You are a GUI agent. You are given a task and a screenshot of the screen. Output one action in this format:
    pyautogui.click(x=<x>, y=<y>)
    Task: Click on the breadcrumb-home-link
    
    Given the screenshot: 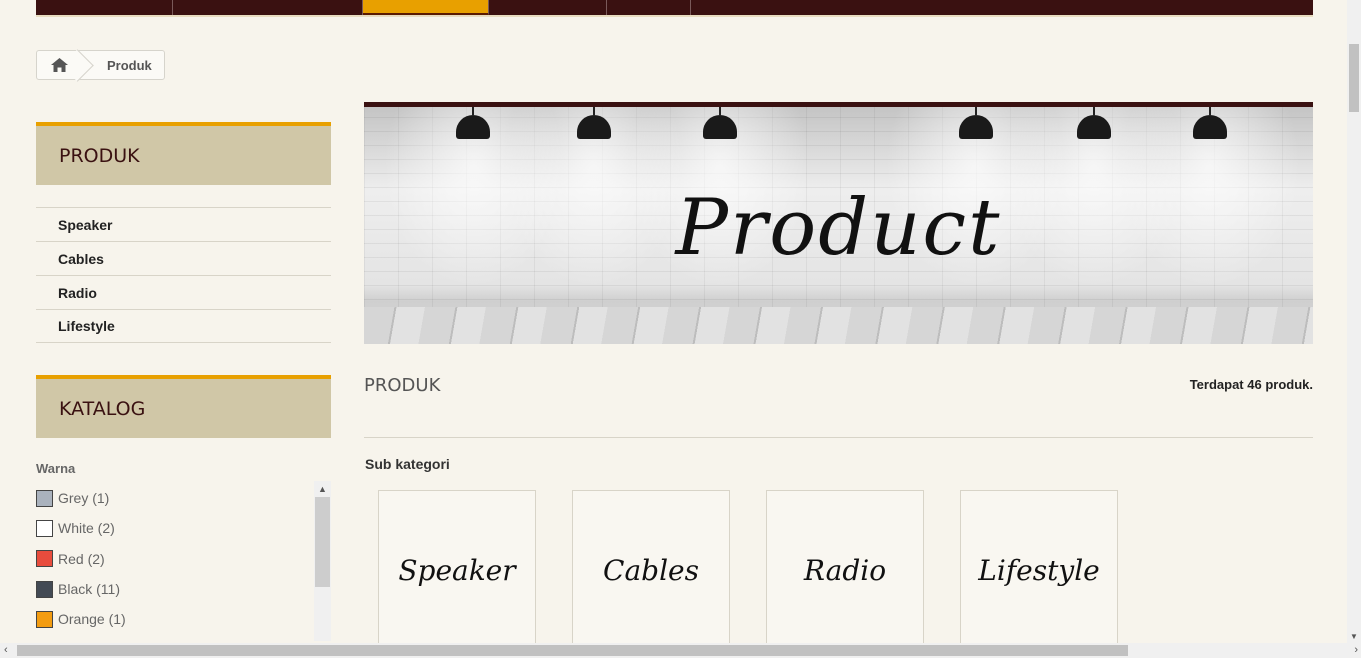 What is the action you would take?
    pyautogui.click(x=59, y=65)
    